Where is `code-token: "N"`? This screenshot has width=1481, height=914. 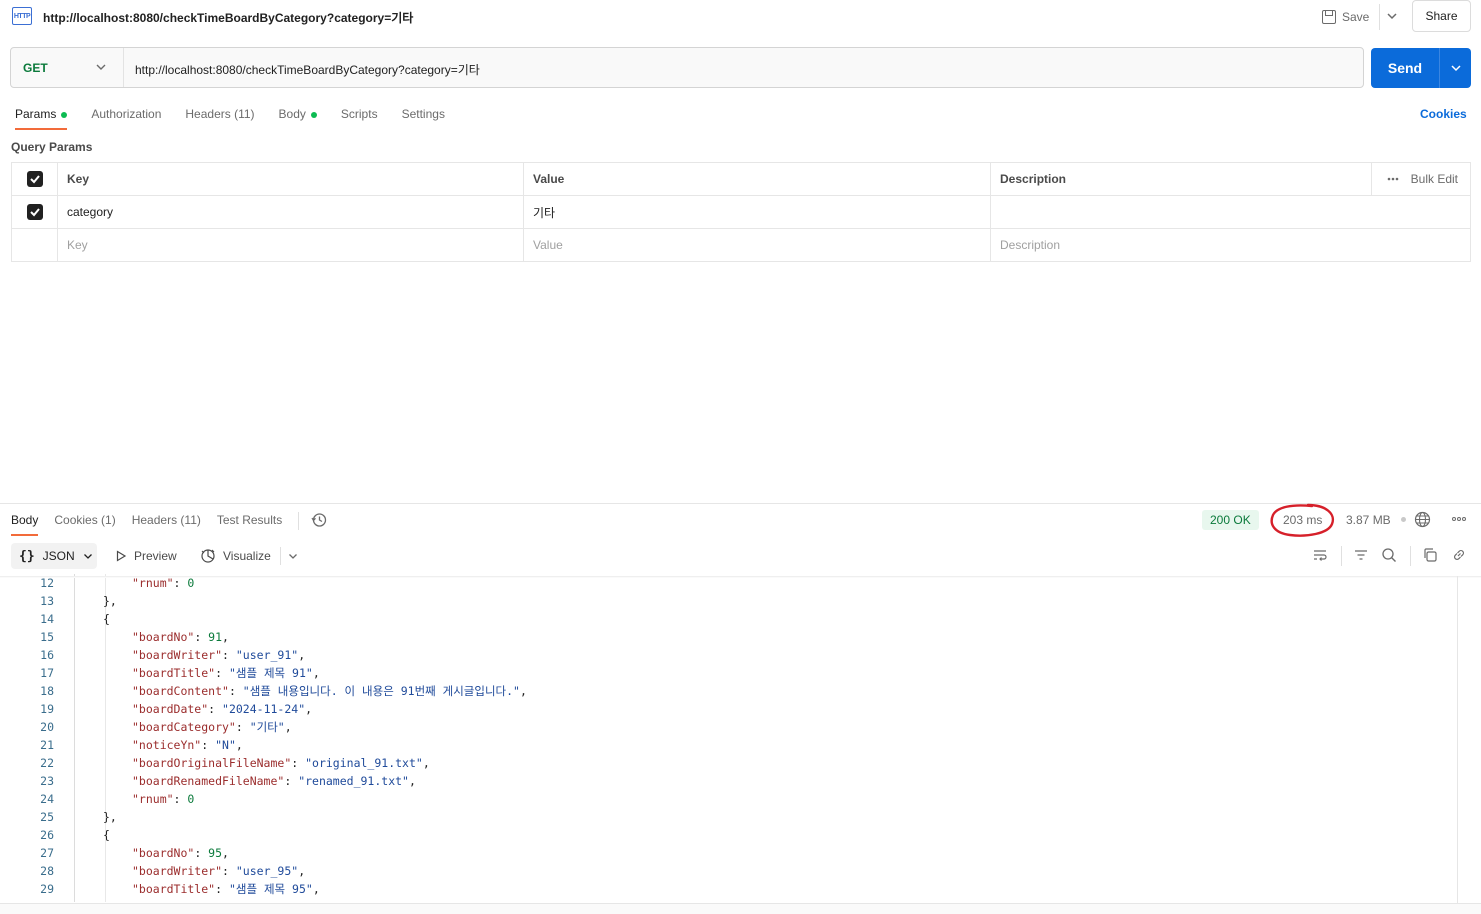 code-token: "N" is located at coordinates (225, 745).